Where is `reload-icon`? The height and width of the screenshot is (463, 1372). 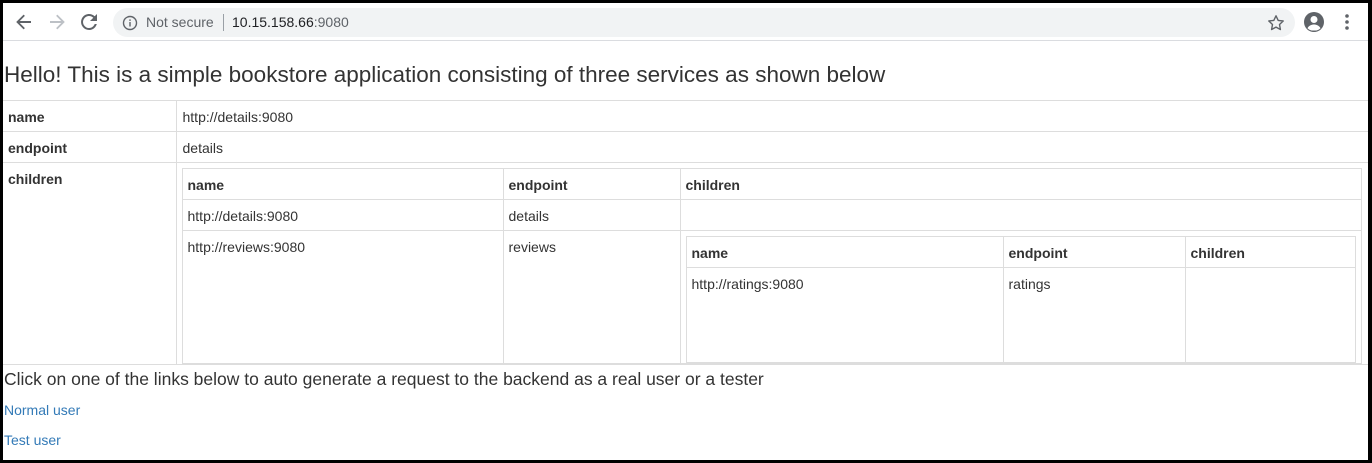
reload-icon is located at coordinates (89, 21).